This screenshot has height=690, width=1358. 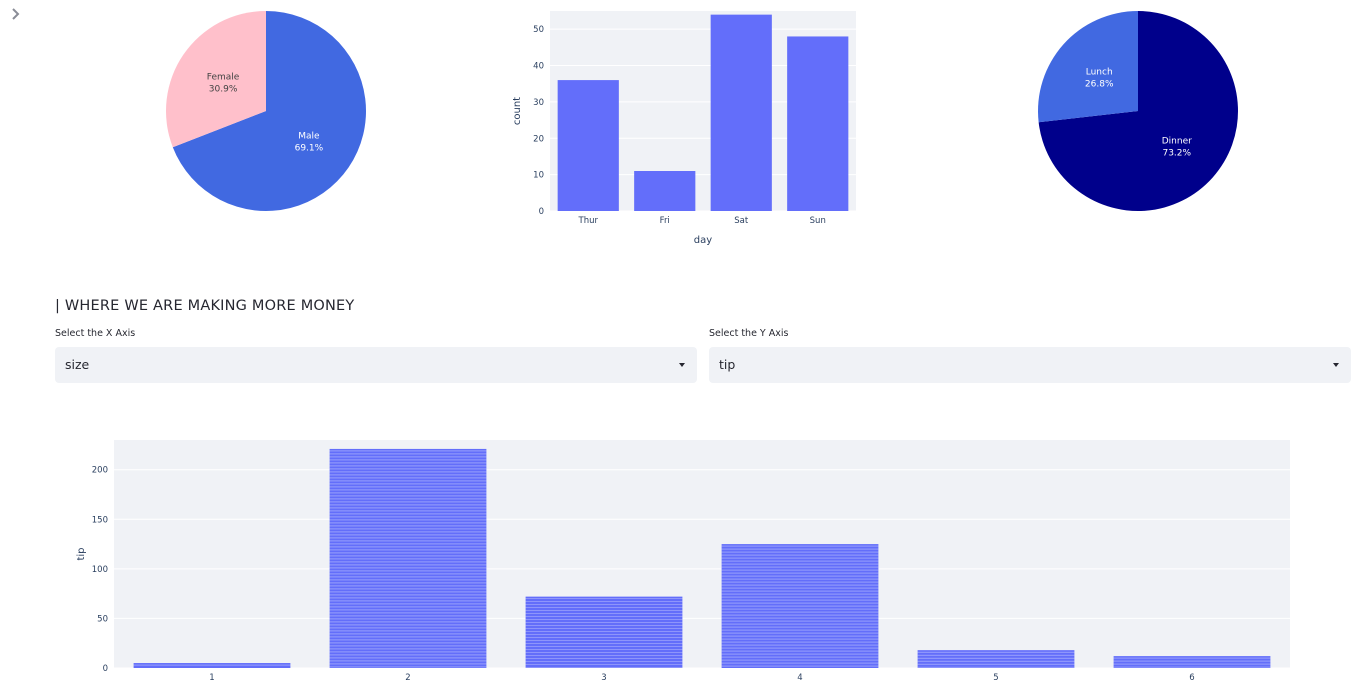 I want to click on bar-sun, so click(x=818, y=123).